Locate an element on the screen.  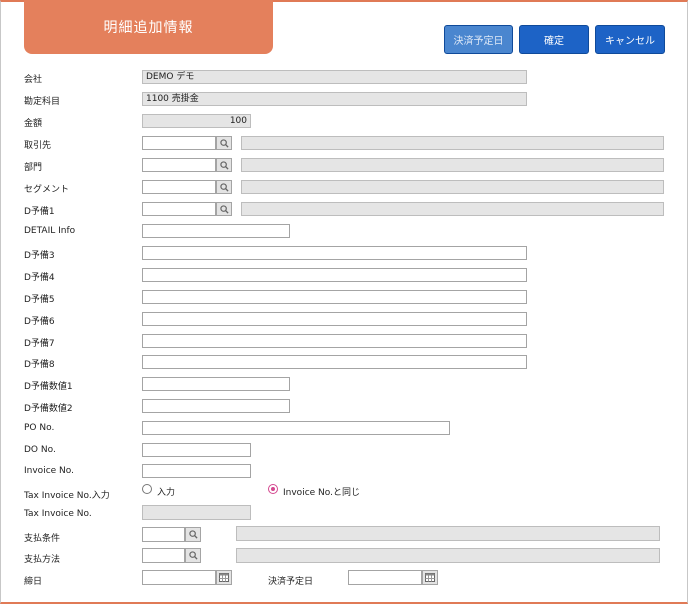
dnum1-input is located at coordinates (216, 384).